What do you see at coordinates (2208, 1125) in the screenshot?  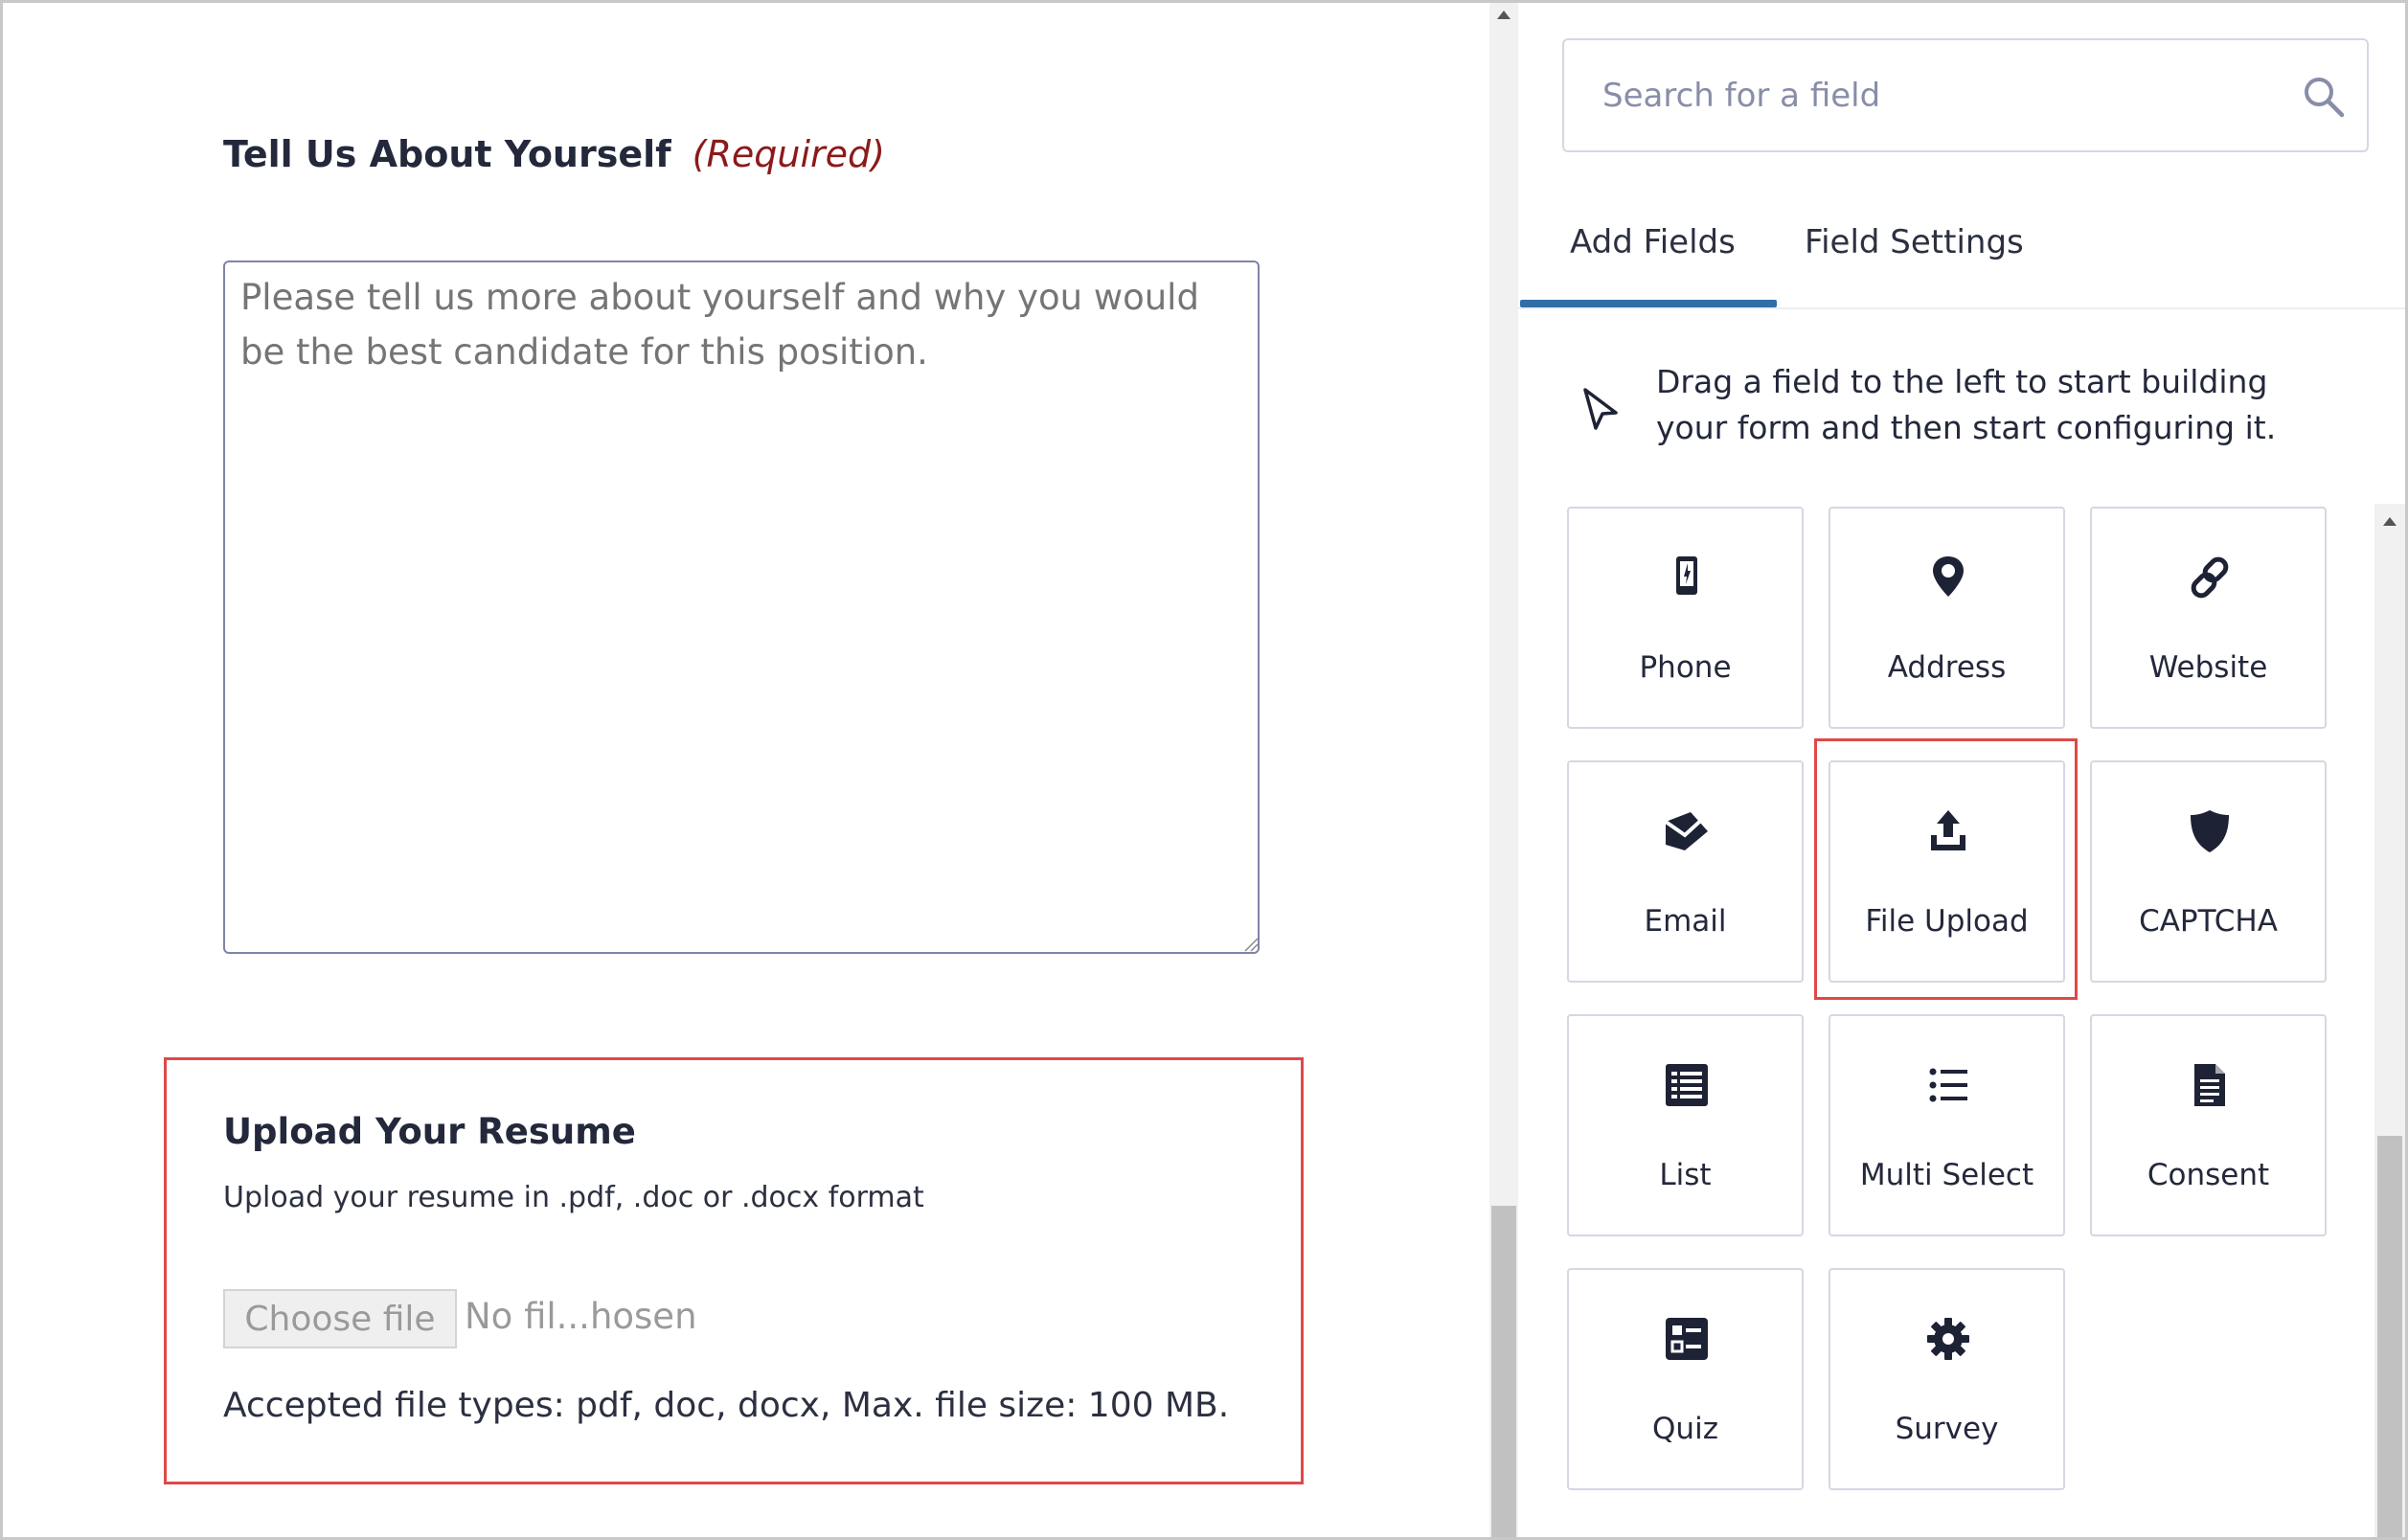 I see `field-card-consent: Consent` at bounding box center [2208, 1125].